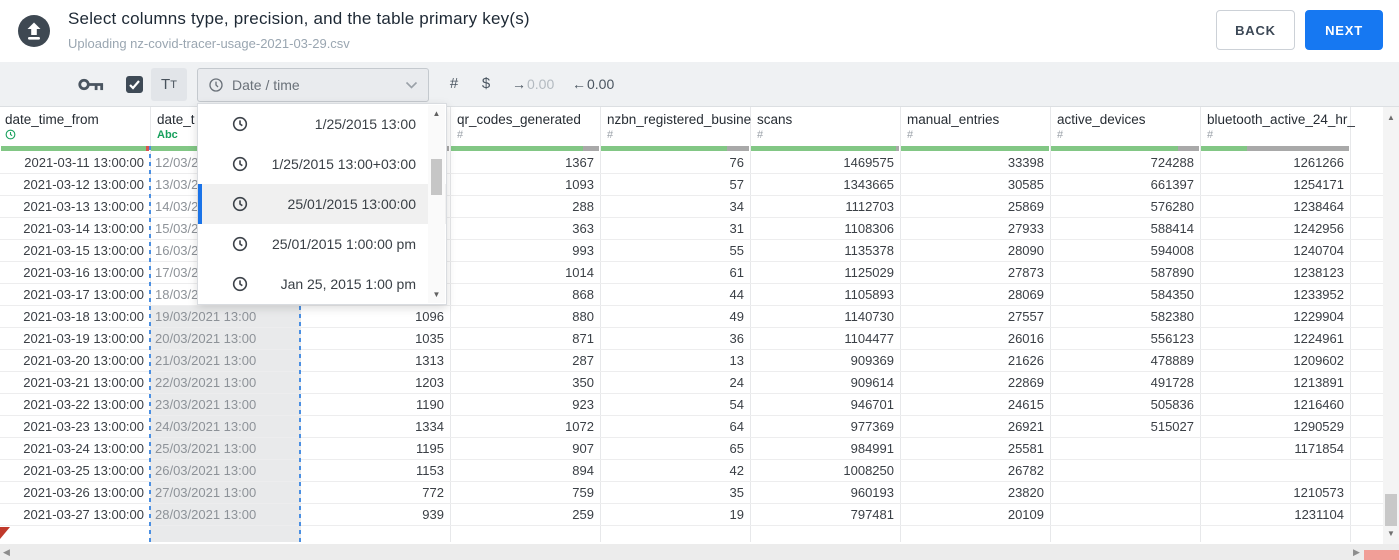  I want to click on table-cell: 2021-03-22 13:00:00, so click(74, 404).